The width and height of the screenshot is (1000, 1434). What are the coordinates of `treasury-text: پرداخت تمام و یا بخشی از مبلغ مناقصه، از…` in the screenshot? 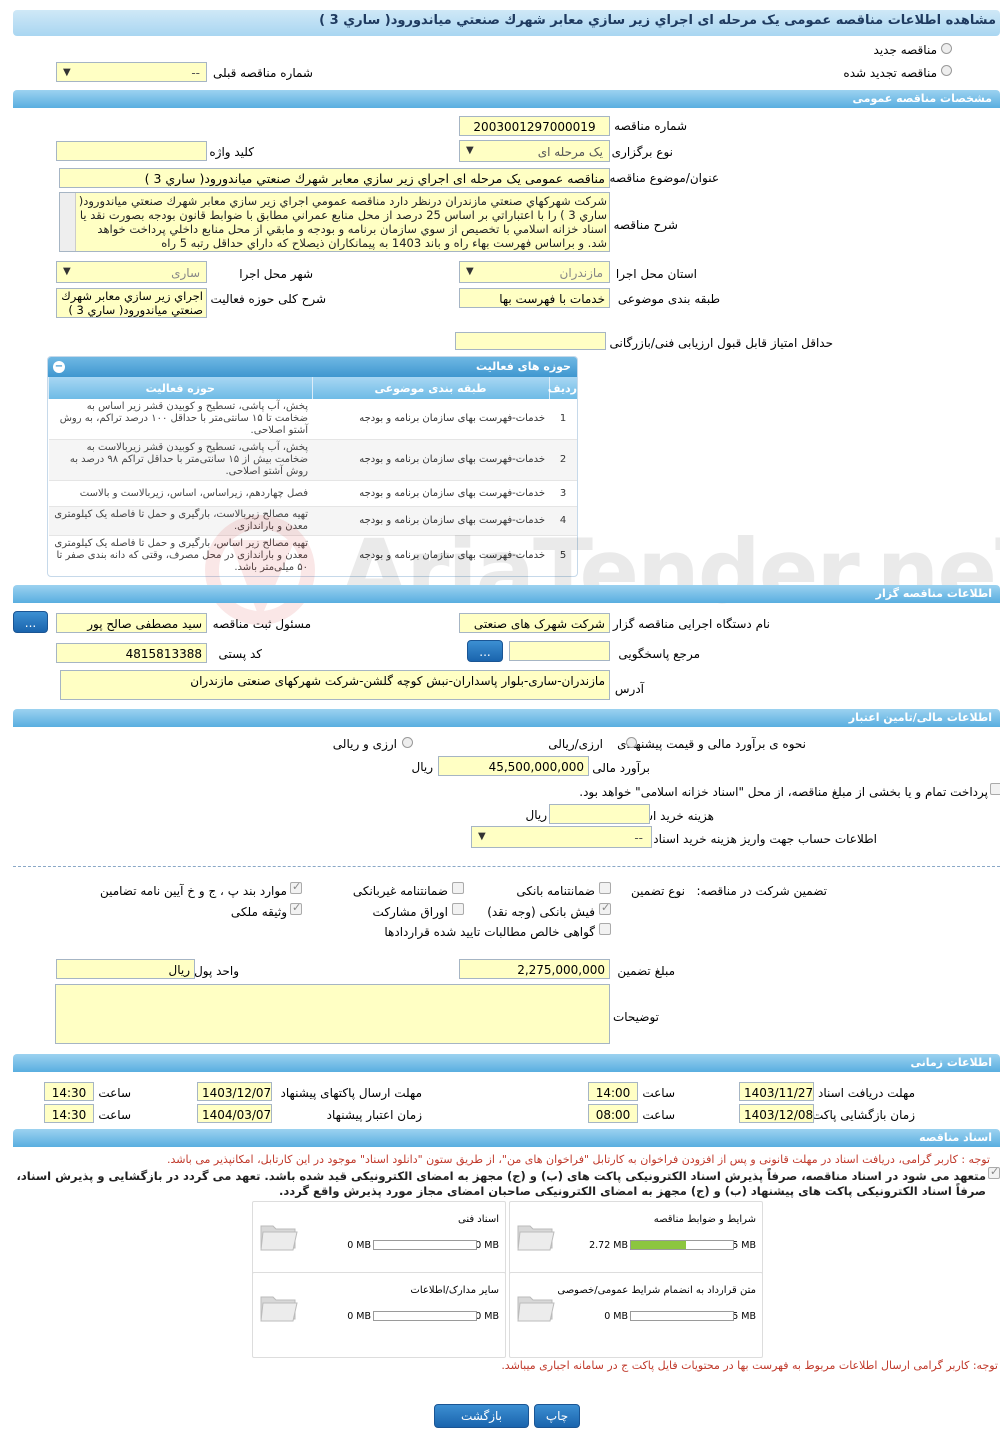 It's located at (783, 792).